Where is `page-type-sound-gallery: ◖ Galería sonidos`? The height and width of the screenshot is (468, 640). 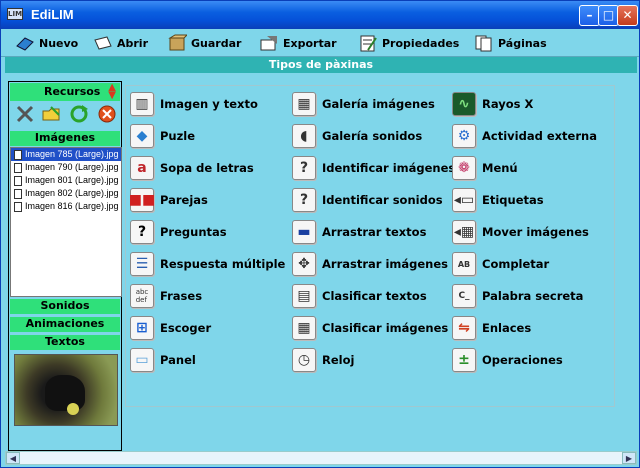 page-type-sound-gallery: ◖ Galería sonidos is located at coordinates (357, 136).